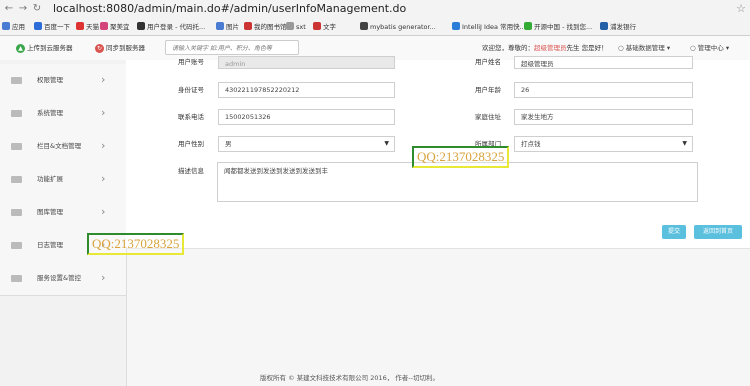 Image resolution: width=750 pixels, height=386 pixels. I want to click on age-label: 用户年龄, so click(488, 90).